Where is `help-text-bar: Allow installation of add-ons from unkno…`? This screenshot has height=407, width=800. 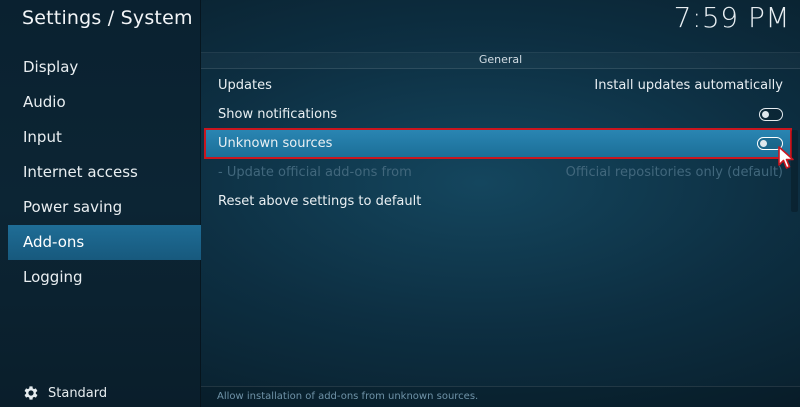 help-text-bar: Allow installation of add-ons from unkno… is located at coordinates (500, 396).